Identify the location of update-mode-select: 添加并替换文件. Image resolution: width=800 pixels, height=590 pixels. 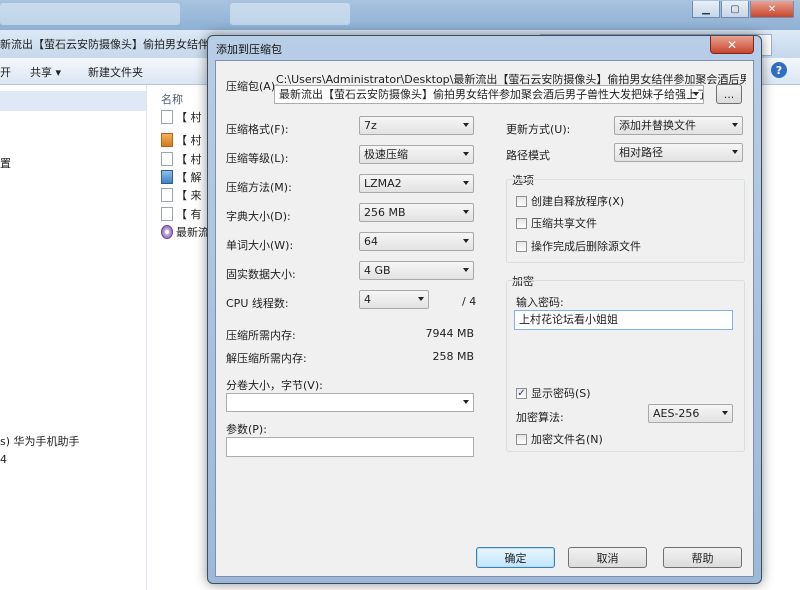
(678, 125).